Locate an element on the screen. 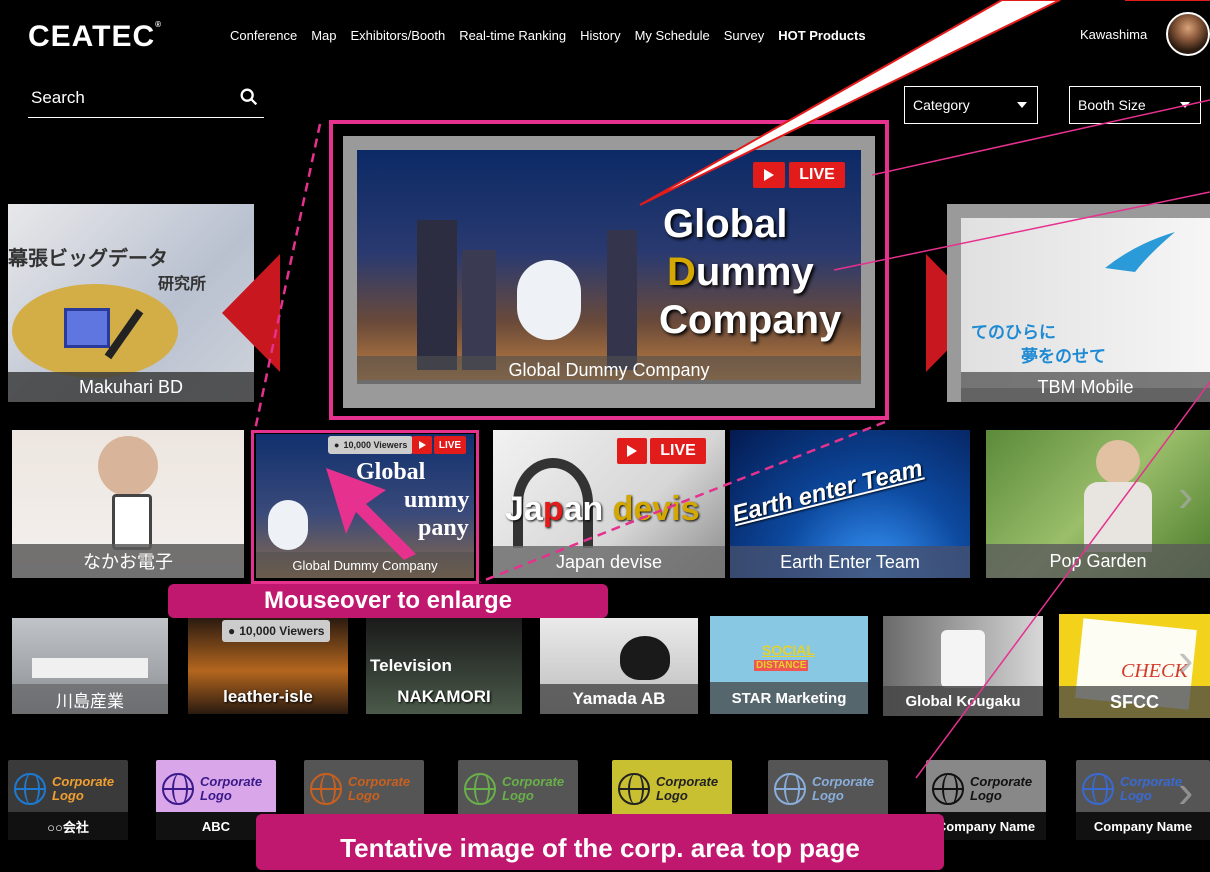 The width and height of the screenshot is (1210, 872). hands-image: てのひらに 夢をのせて is located at coordinates (1085, 303).